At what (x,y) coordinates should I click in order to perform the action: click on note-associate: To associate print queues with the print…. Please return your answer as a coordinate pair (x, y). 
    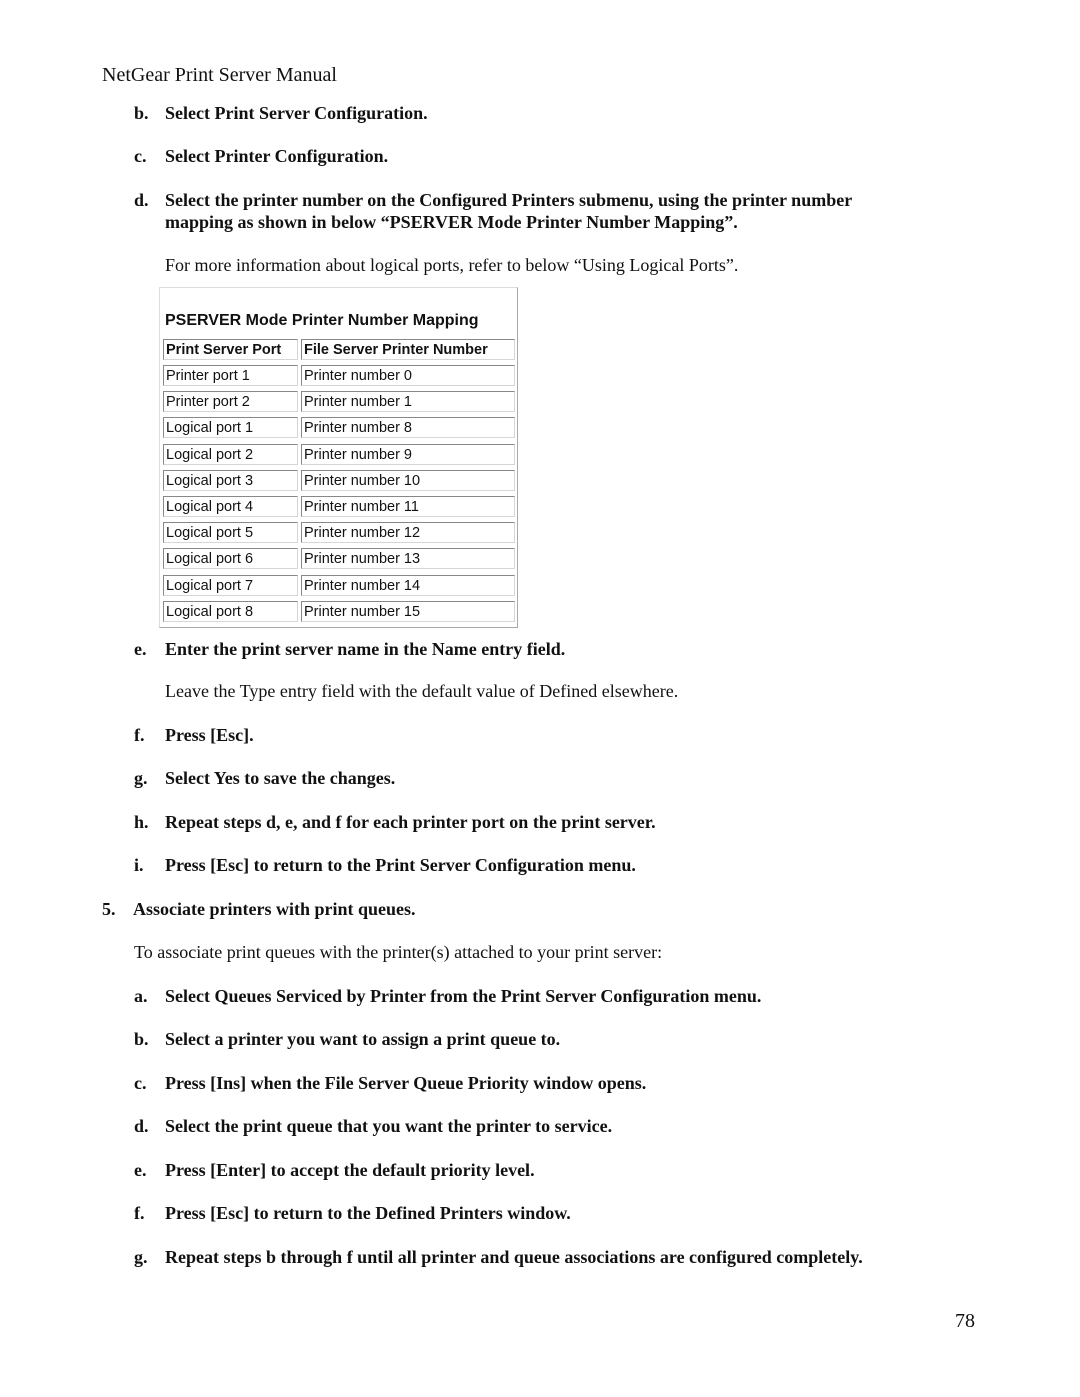
    Looking at the image, I should click on (398, 952).